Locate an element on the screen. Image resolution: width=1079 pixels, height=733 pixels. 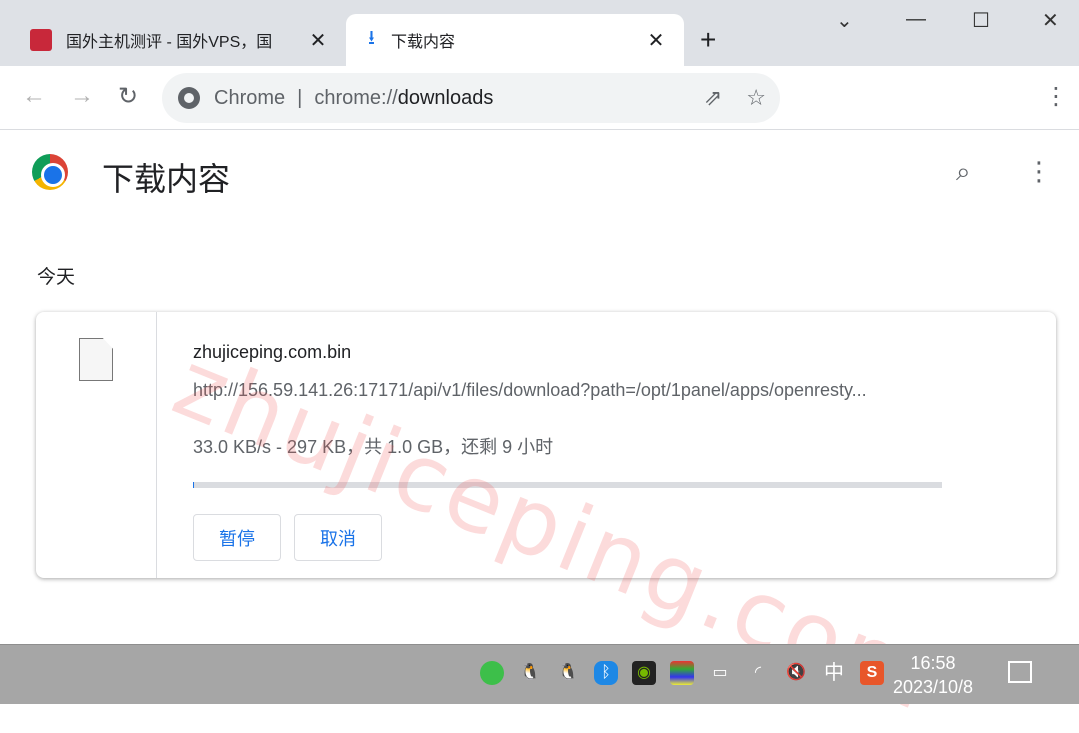
nvidia-icon: ◉ is located at coordinates (644, 673).